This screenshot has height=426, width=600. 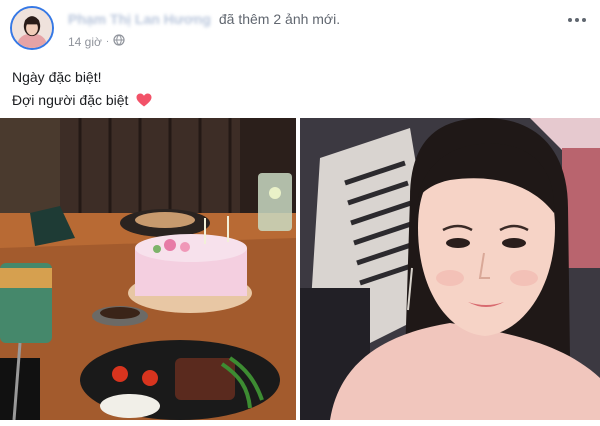 I want to click on avatar-image, so click(x=32, y=28).